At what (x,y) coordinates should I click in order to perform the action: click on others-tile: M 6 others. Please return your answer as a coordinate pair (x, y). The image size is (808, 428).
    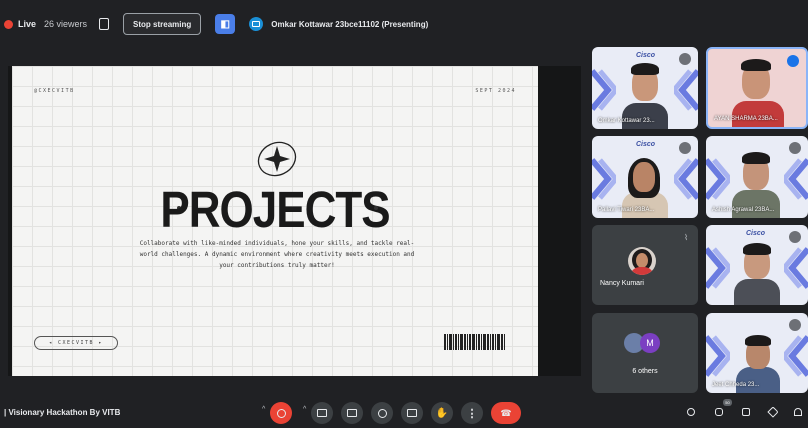
    Looking at the image, I should click on (645, 353).